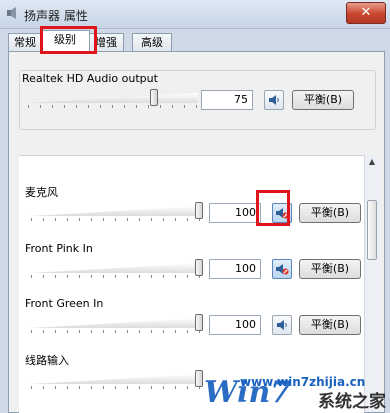  What do you see at coordinates (372, 162) in the screenshot?
I see `scroll-up-icon: ▲` at bounding box center [372, 162].